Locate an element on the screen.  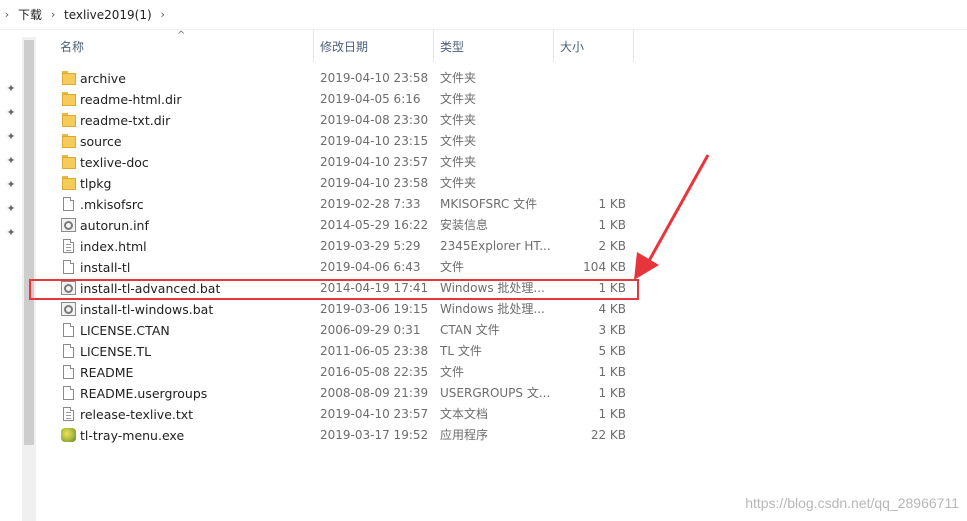
breadcrumb-item-folder: texlive2019(1) is located at coordinates (108, 15).